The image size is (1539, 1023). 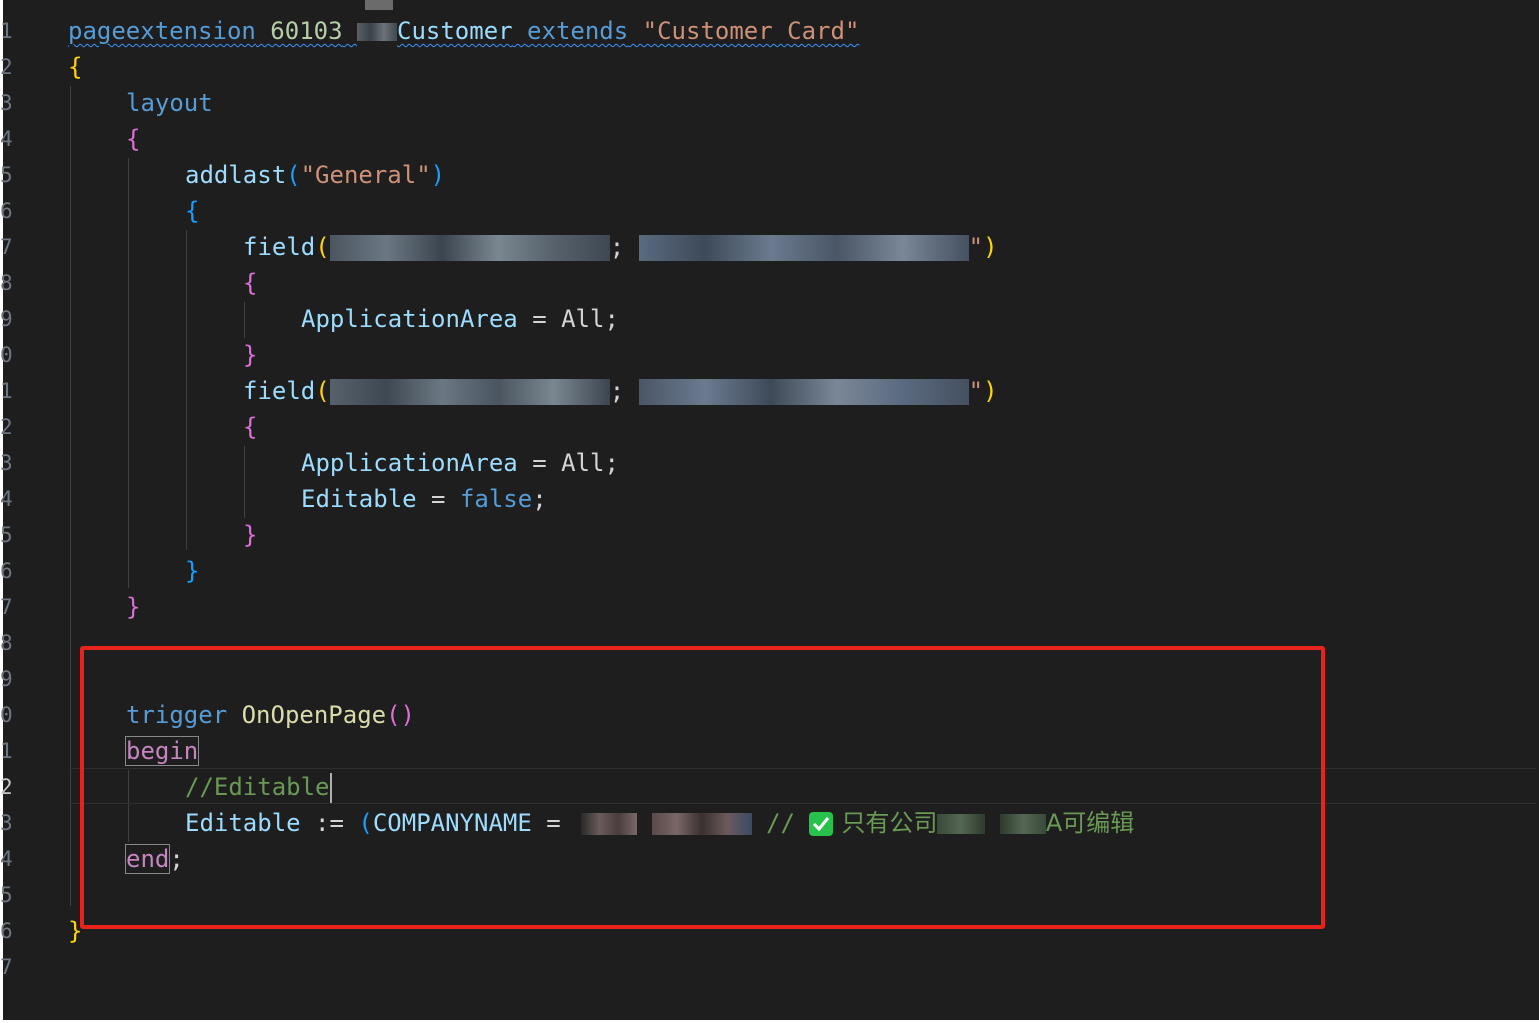 What do you see at coordinates (250, 355) in the screenshot?
I see `code-line-10: }` at bounding box center [250, 355].